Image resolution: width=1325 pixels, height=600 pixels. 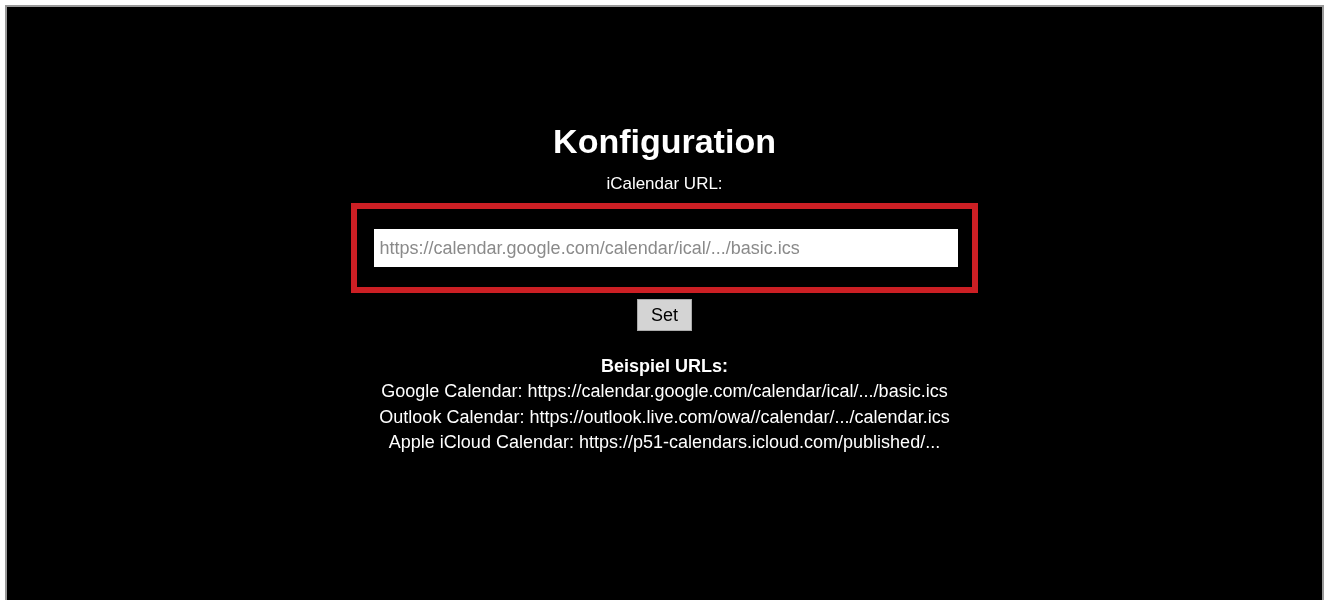 What do you see at coordinates (665, 248) in the screenshot?
I see `url-input-field: https://calendar.google.com/calendar/ical/.../basic.ics` at bounding box center [665, 248].